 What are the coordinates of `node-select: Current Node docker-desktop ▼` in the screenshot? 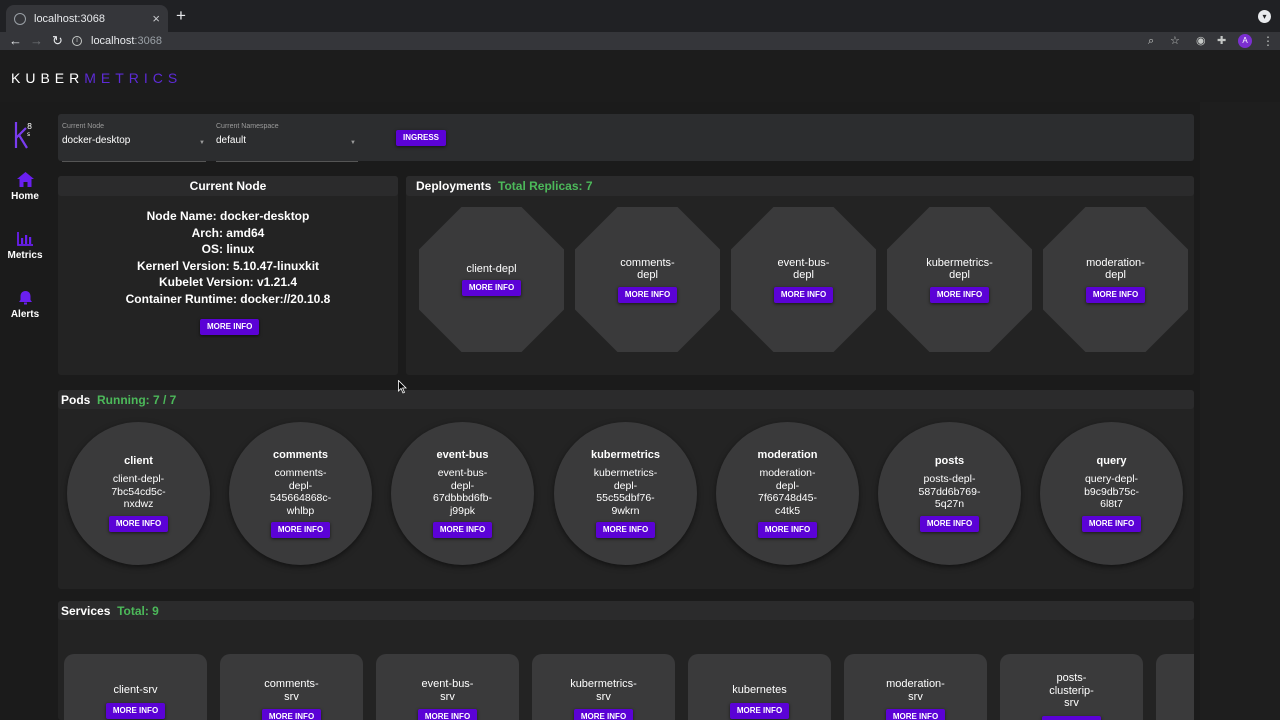 It's located at (134, 142).